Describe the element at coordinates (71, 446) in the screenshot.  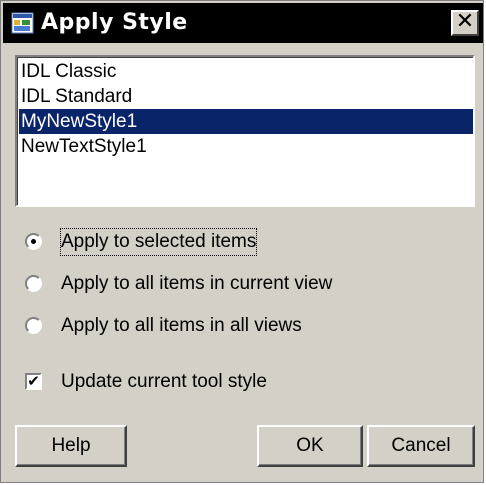
I see `help-button: Help` at that location.